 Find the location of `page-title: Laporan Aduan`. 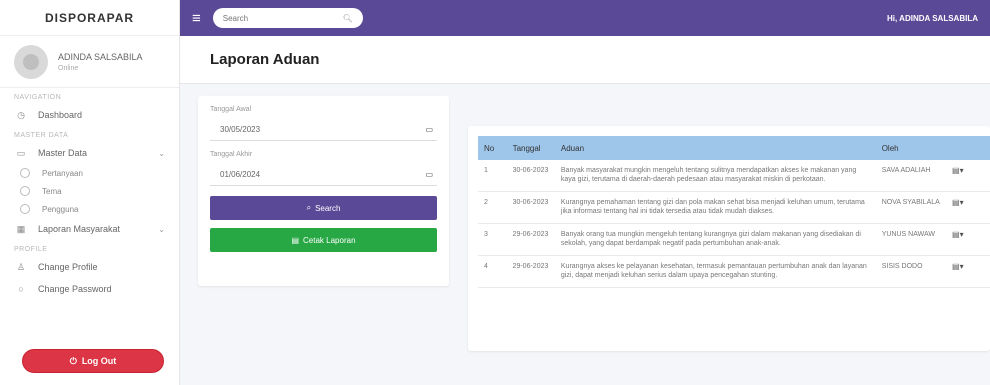

page-title: Laporan Aduan is located at coordinates (265, 59).